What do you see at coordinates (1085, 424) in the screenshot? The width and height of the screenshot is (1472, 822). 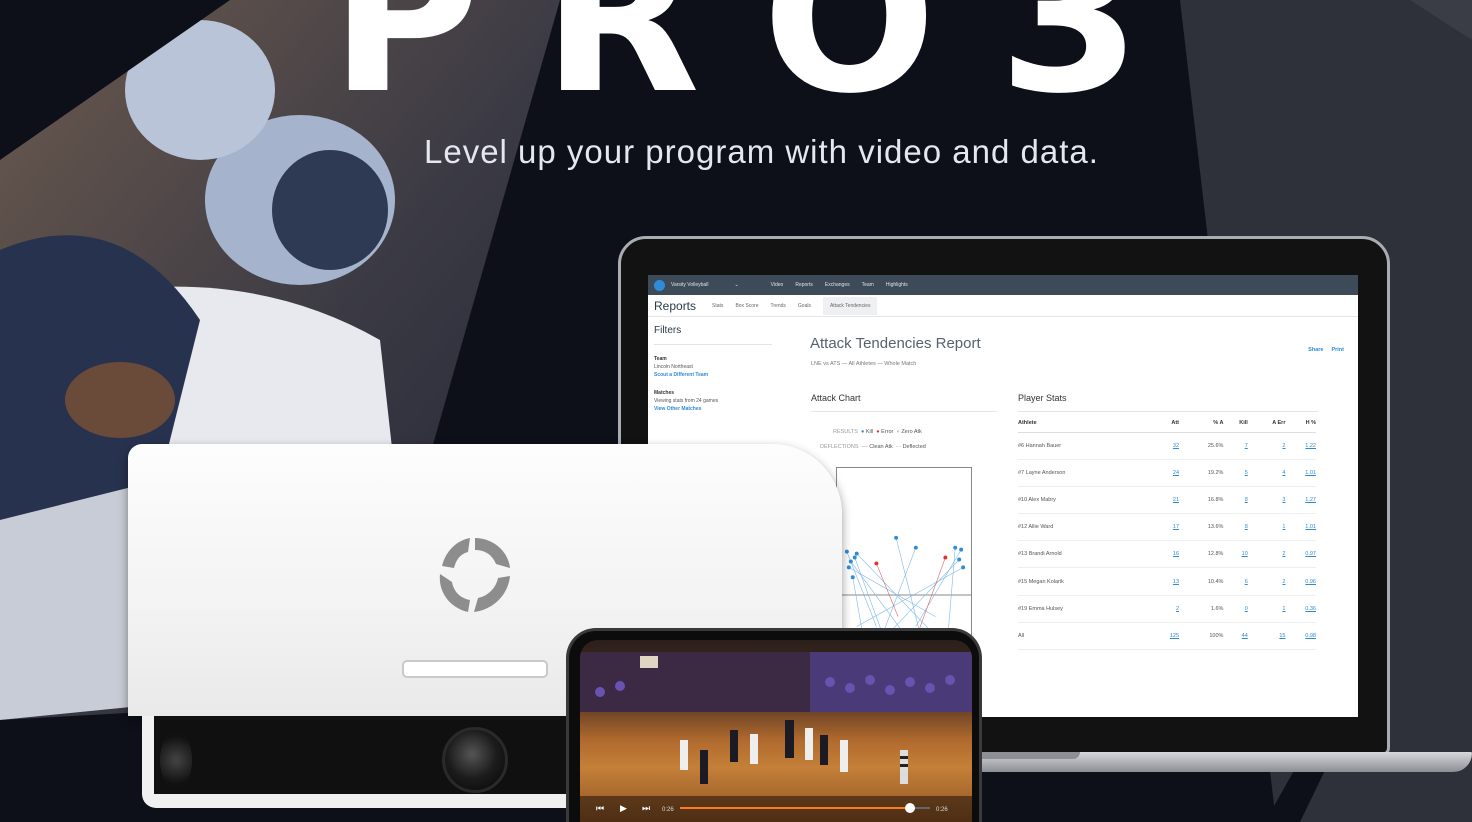 I see `col-athlete: Athlete` at bounding box center [1085, 424].